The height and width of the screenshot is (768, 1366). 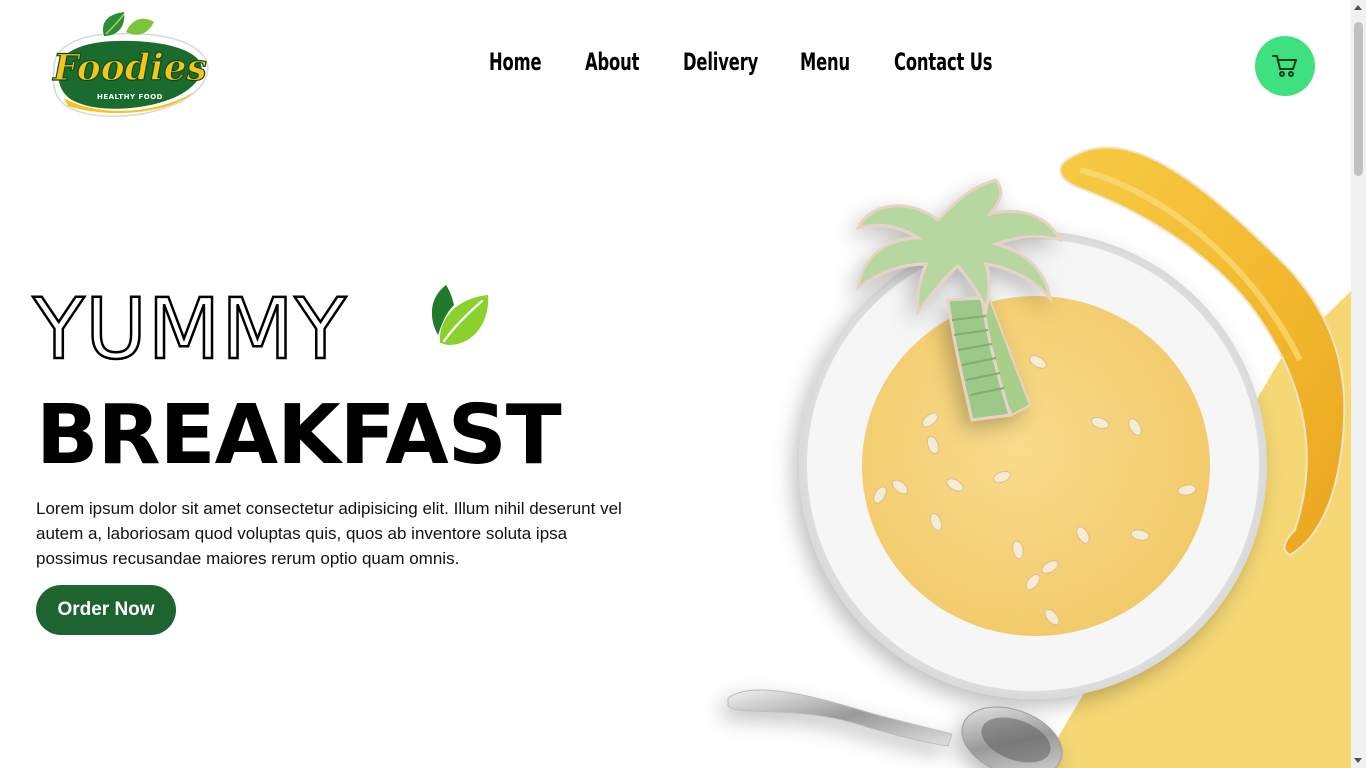 What do you see at coordinates (618, 62) in the screenshot?
I see `nav-about: About` at bounding box center [618, 62].